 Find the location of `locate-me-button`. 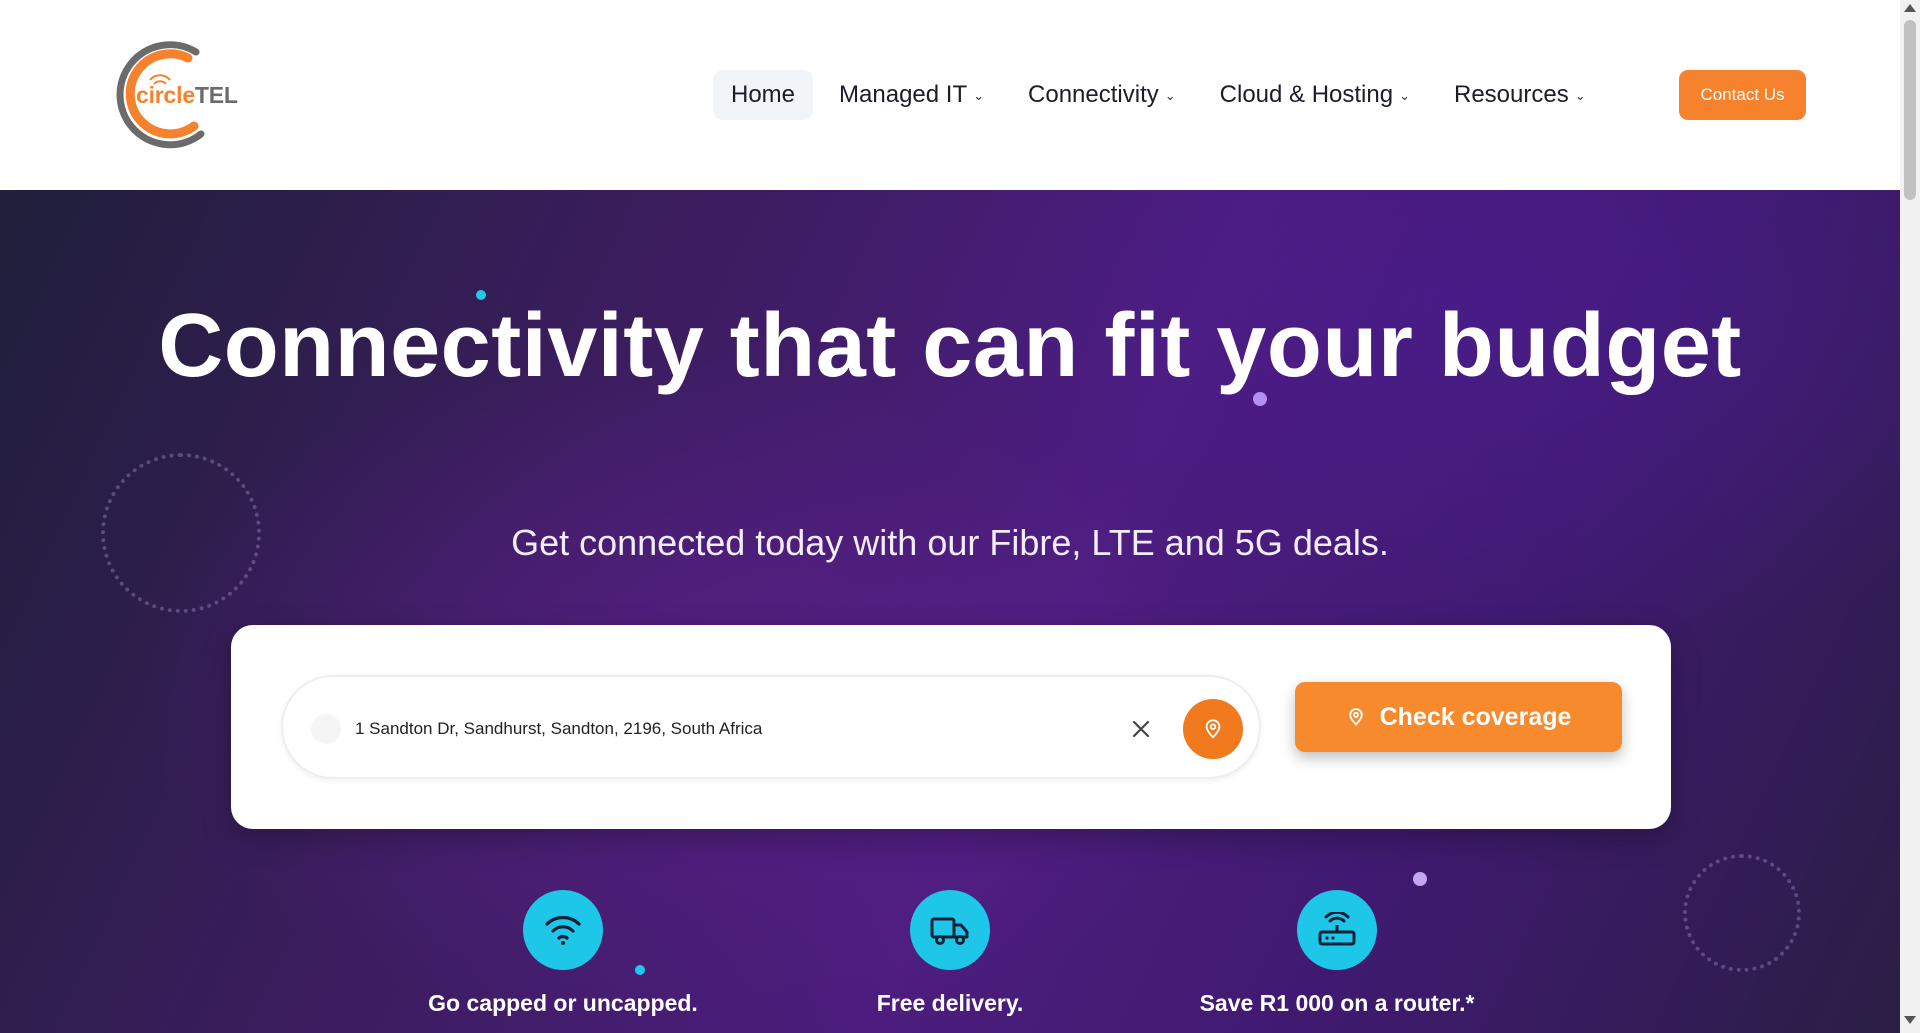

locate-me-button is located at coordinates (1213, 729).